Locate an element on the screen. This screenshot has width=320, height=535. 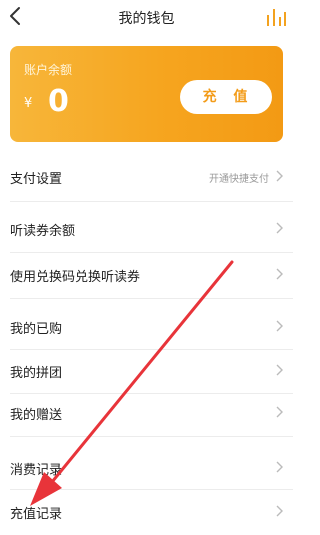
menu-item-gifts: 我的赠送 is located at coordinates (146, 413).